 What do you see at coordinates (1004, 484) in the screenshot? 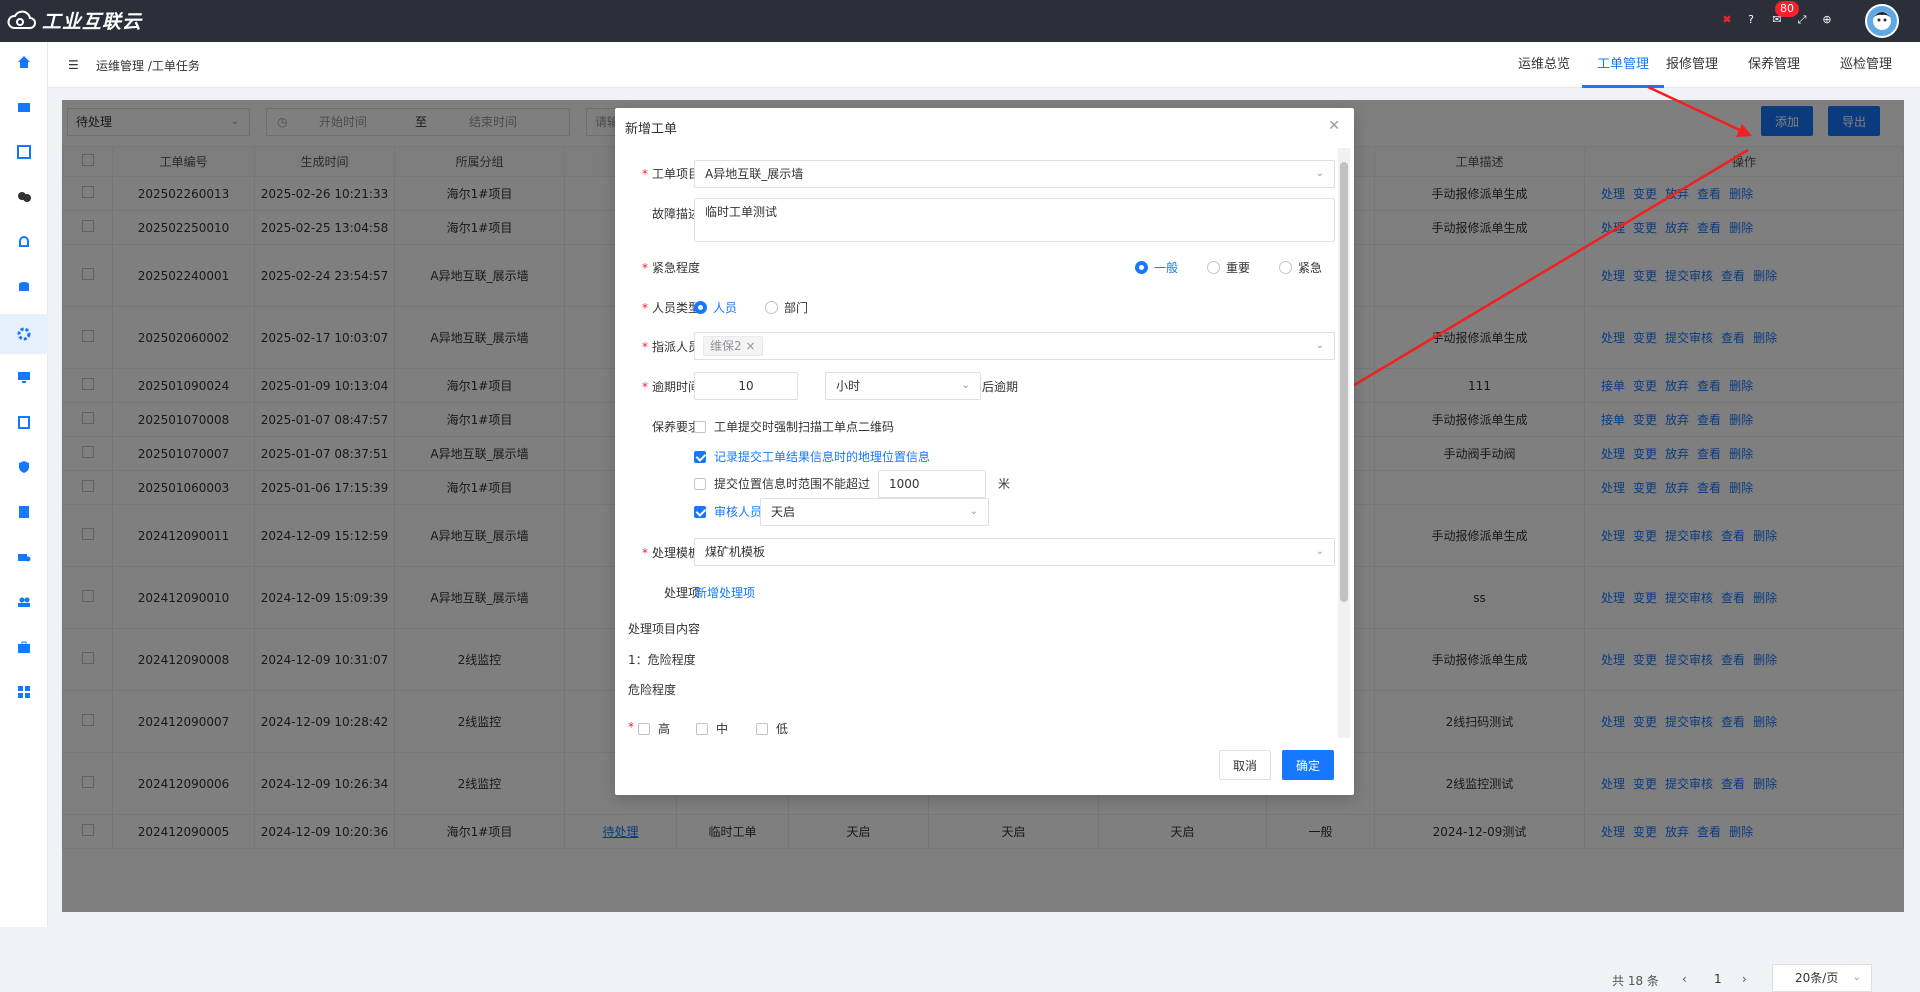
I see `range-unit: 米` at bounding box center [1004, 484].